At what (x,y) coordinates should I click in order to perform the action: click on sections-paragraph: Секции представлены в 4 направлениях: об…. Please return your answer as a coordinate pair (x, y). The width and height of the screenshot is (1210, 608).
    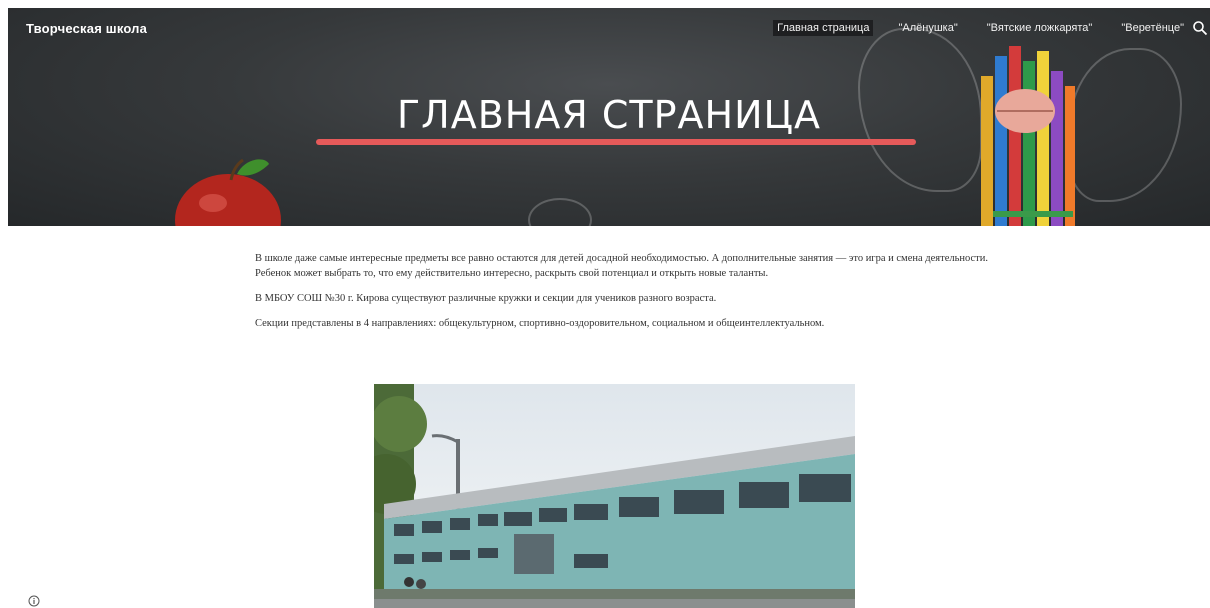
    Looking at the image, I should click on (540, 323).